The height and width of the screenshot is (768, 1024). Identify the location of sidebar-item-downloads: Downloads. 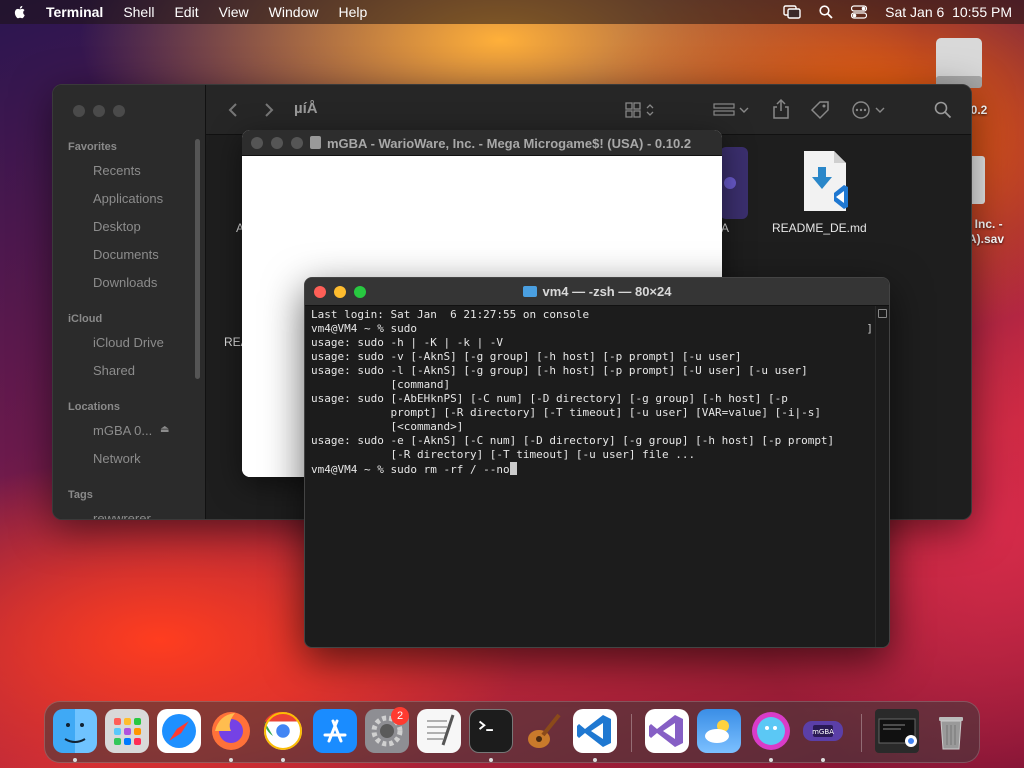
(125, 282).